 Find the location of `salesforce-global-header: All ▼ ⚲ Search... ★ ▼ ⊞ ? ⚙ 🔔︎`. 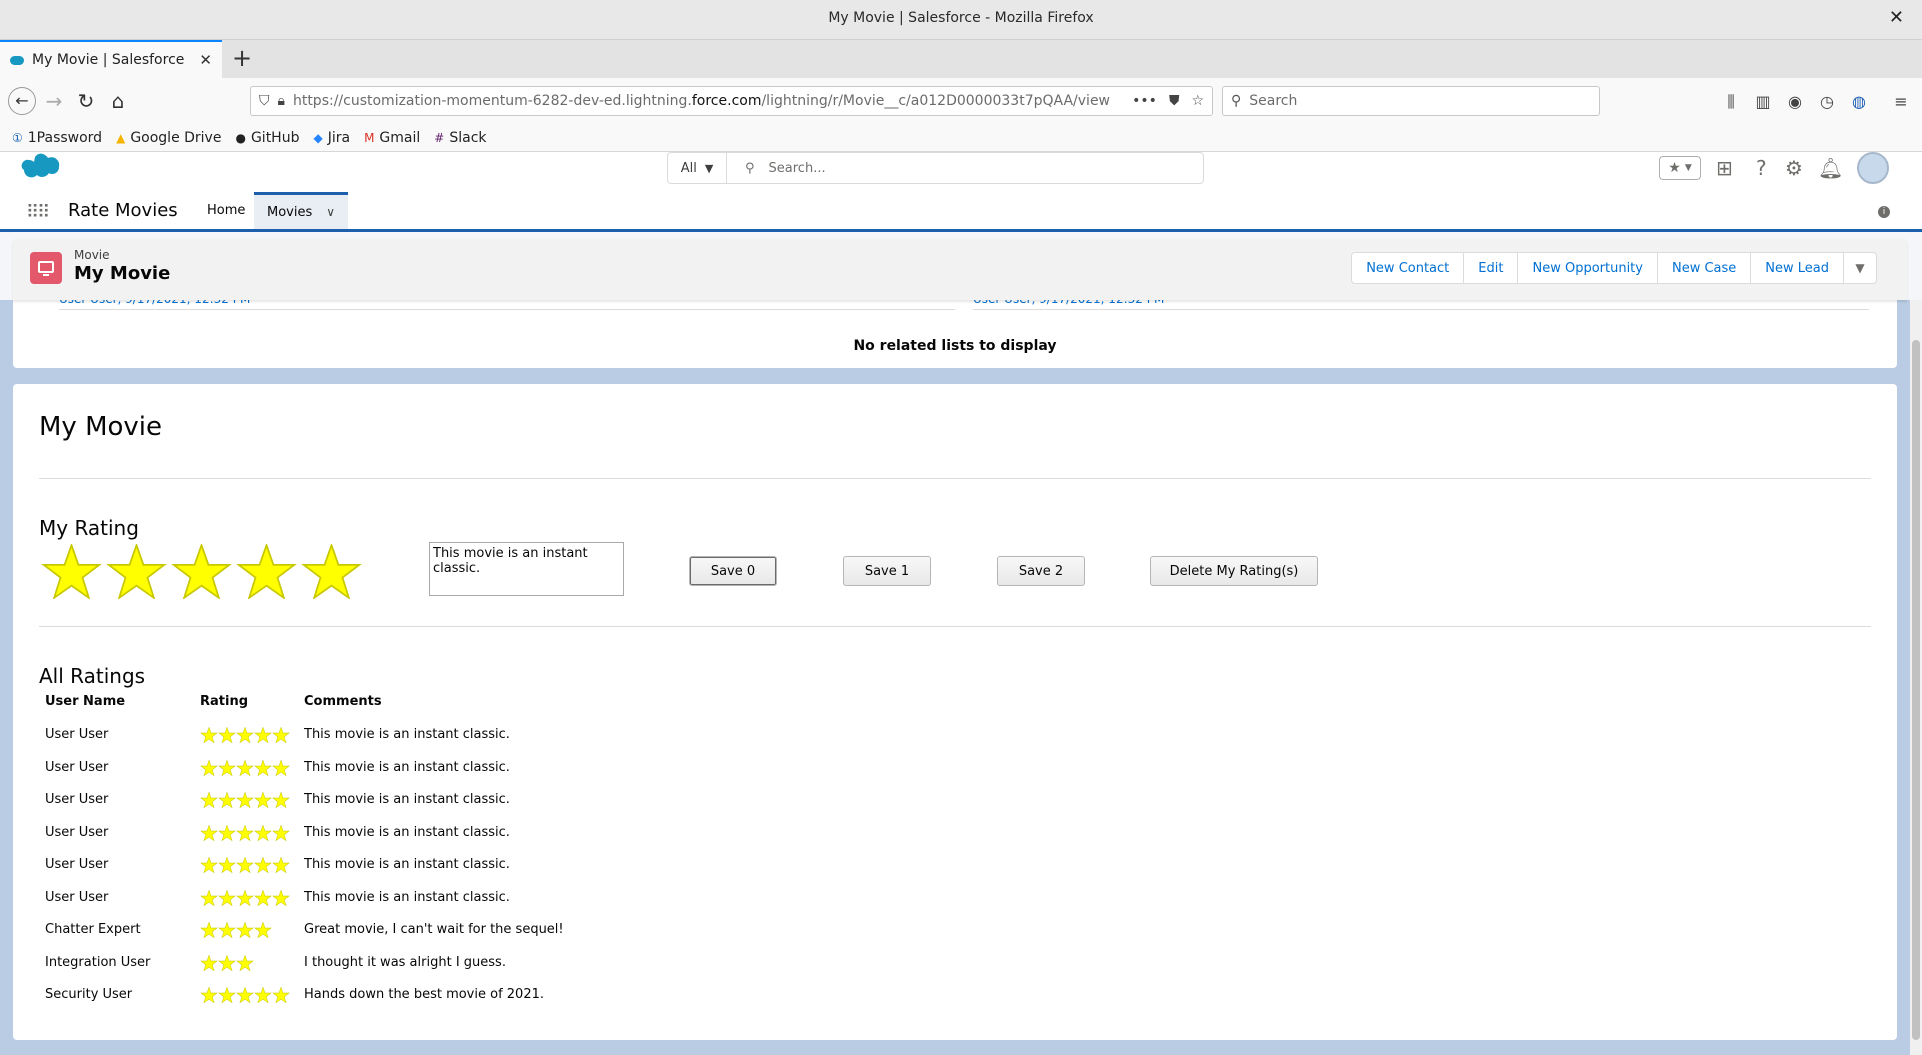

salesforce-global-header: All ▼ ⚲ Search... ★ ▼ ⊞ ? ⚙ 🔔︎ is located at coordinates (961, 172).